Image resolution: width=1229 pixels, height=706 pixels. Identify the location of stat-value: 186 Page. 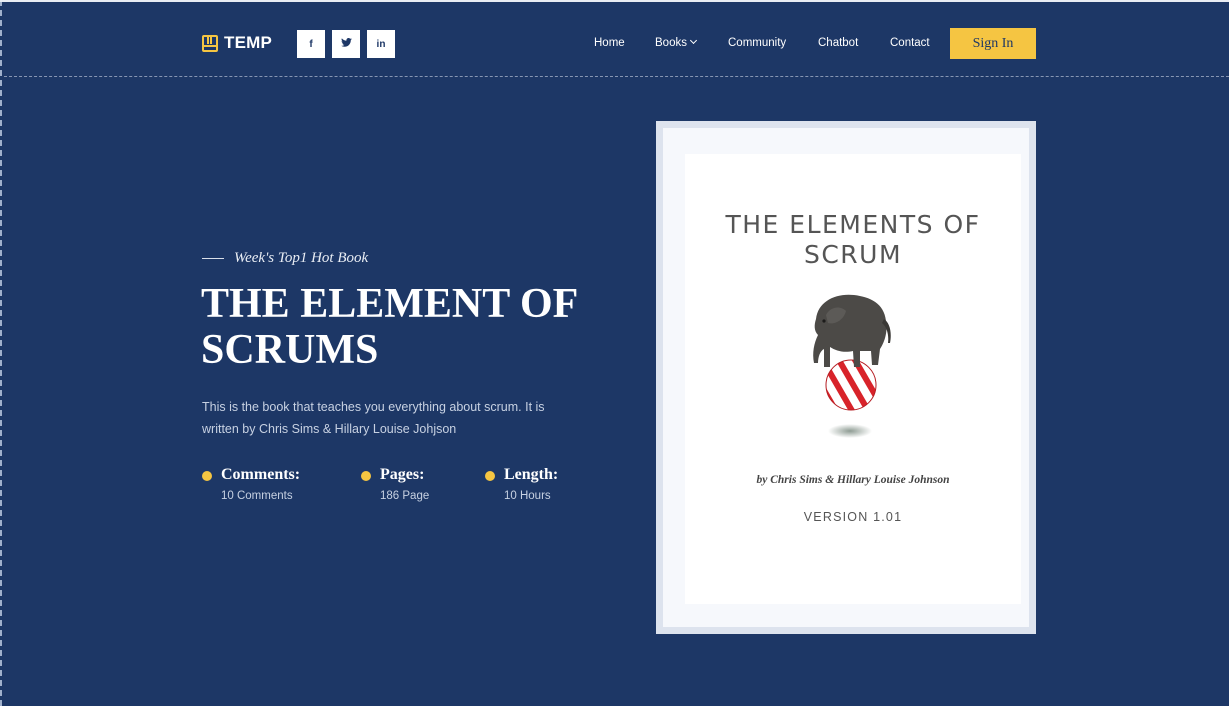
(405, 496).